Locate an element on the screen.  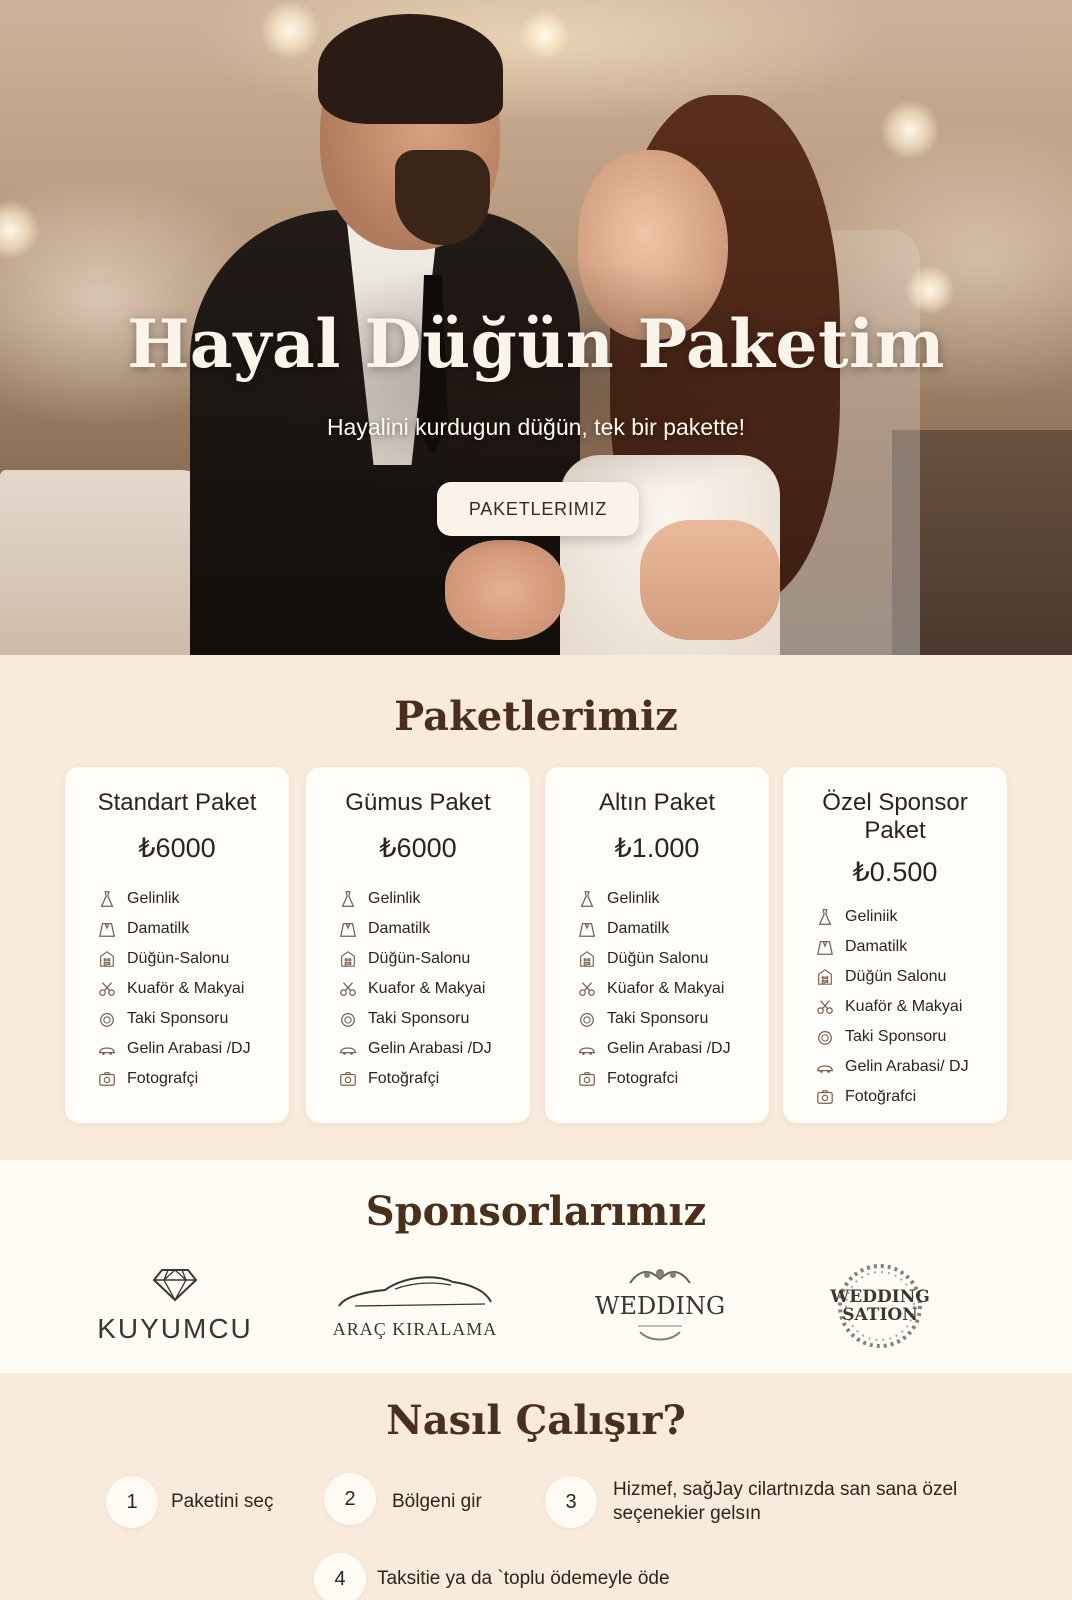
package-name: Standart Paket is located at coordinates (177, 802).